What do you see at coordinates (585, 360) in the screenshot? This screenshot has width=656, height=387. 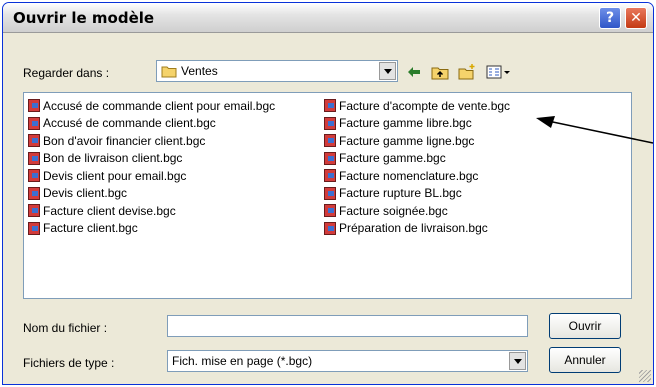 I see `cancel-button: Annuler` at bounding box center [585, 360].